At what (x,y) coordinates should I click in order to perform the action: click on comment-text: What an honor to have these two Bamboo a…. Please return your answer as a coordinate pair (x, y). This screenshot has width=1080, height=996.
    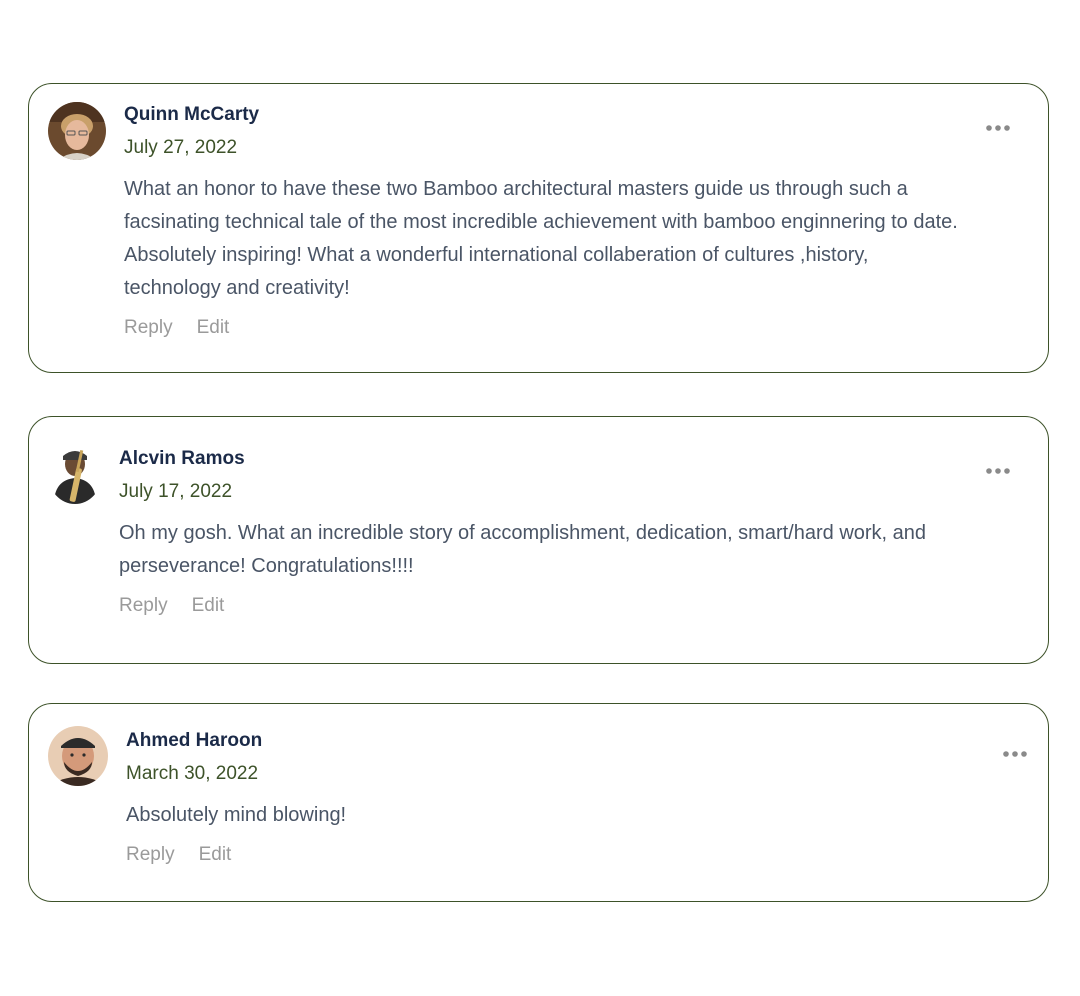
    Looking at the image, I should click on (541, 238).